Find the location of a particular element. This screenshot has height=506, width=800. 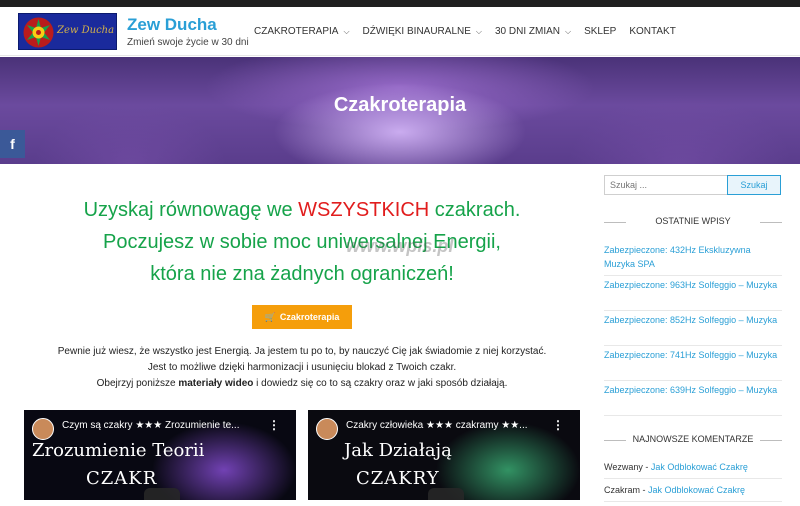

page-title: Czakroterapia is located at coordinates (400, 105).